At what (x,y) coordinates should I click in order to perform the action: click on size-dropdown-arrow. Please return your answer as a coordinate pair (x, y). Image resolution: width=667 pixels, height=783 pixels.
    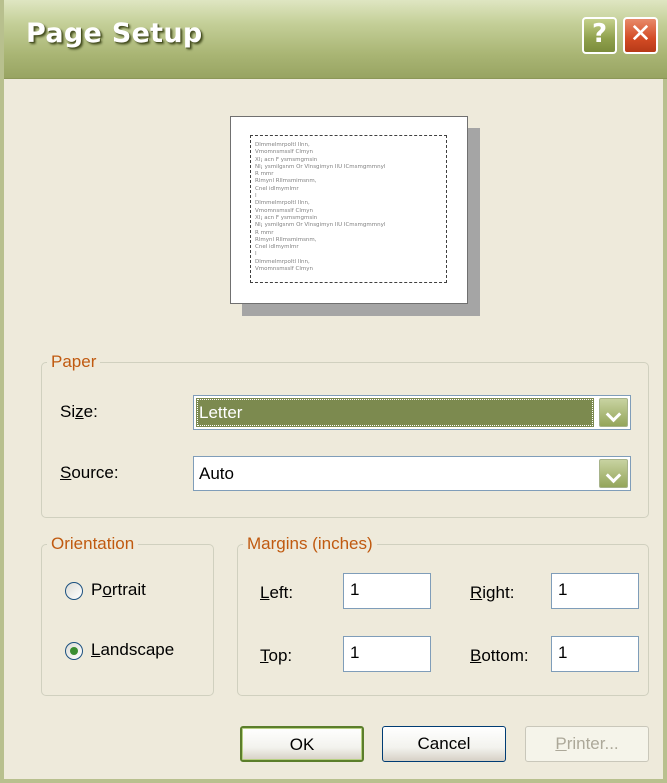
    Looking at the image, I should click on (613, 412).